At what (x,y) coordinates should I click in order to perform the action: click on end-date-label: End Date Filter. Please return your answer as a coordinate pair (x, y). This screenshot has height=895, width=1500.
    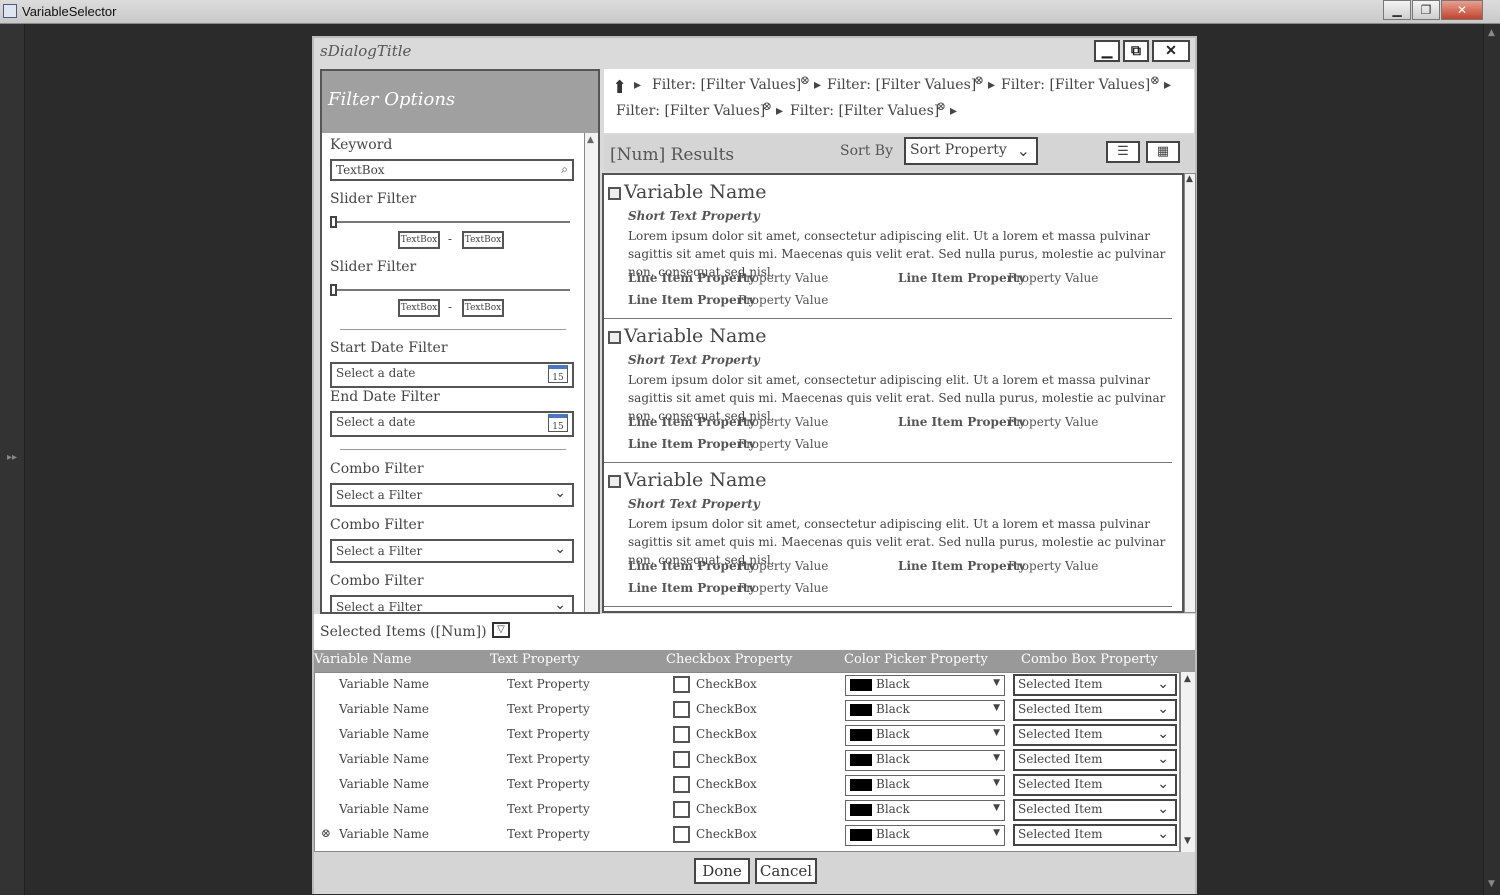
    Looking at the image, I should click on (385, 397).